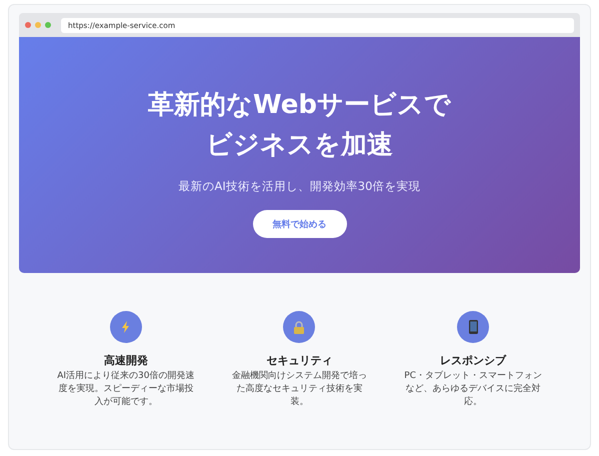 The height and width of the screenshot is (456, 599). I want to click on phone-icon, so click(473, 327).